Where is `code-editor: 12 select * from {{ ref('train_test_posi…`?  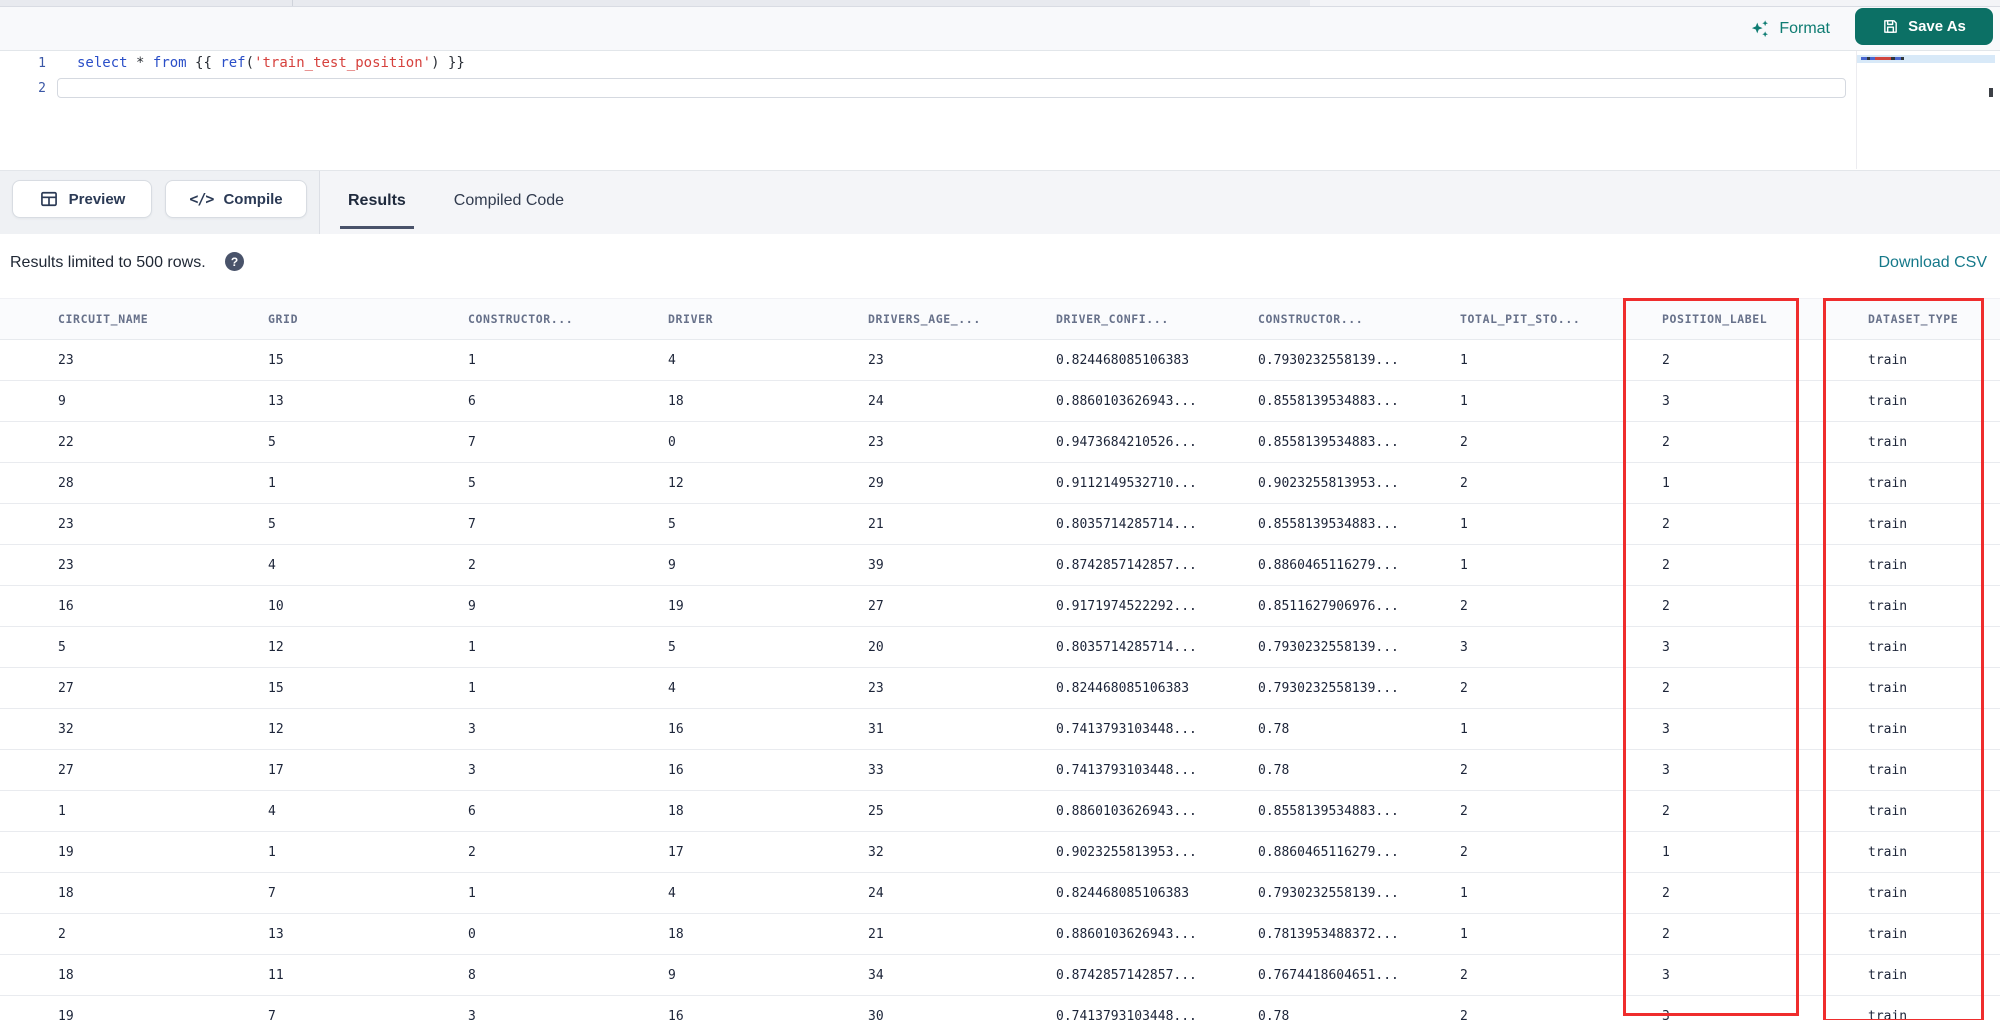
code-editor: 12 select * from {{ ref('train_test_posi… is located at coordinates (1000, 110).